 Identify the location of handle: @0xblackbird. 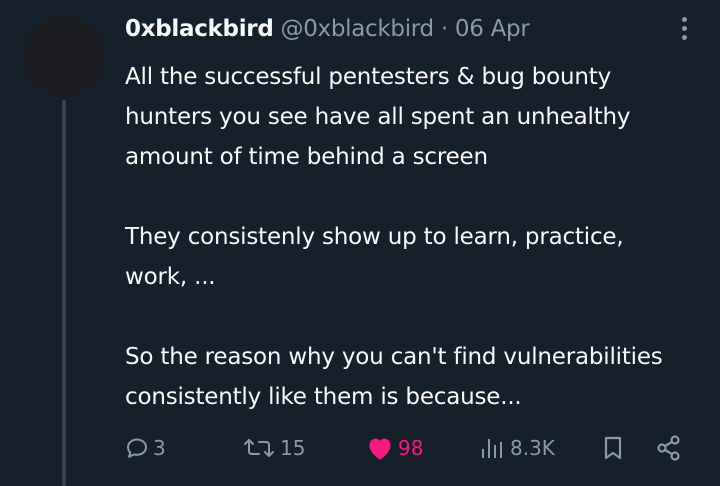
(358, 29).